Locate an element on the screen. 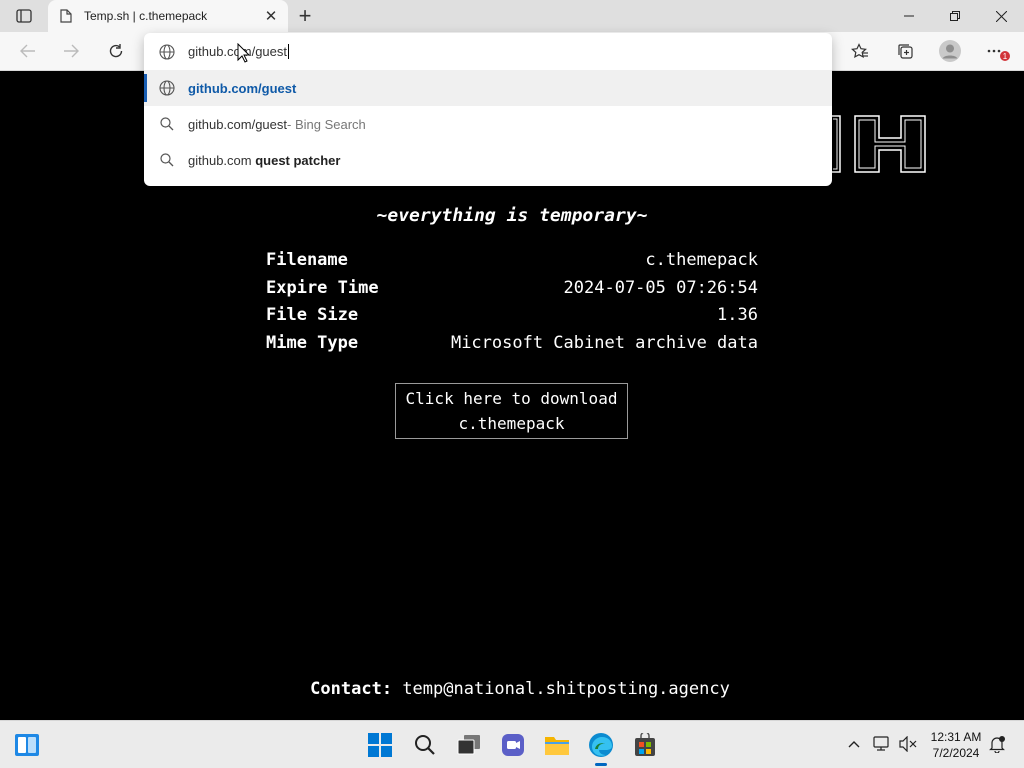 The image size is (1024, 768). network-icon is located at coordinates (882, 744).